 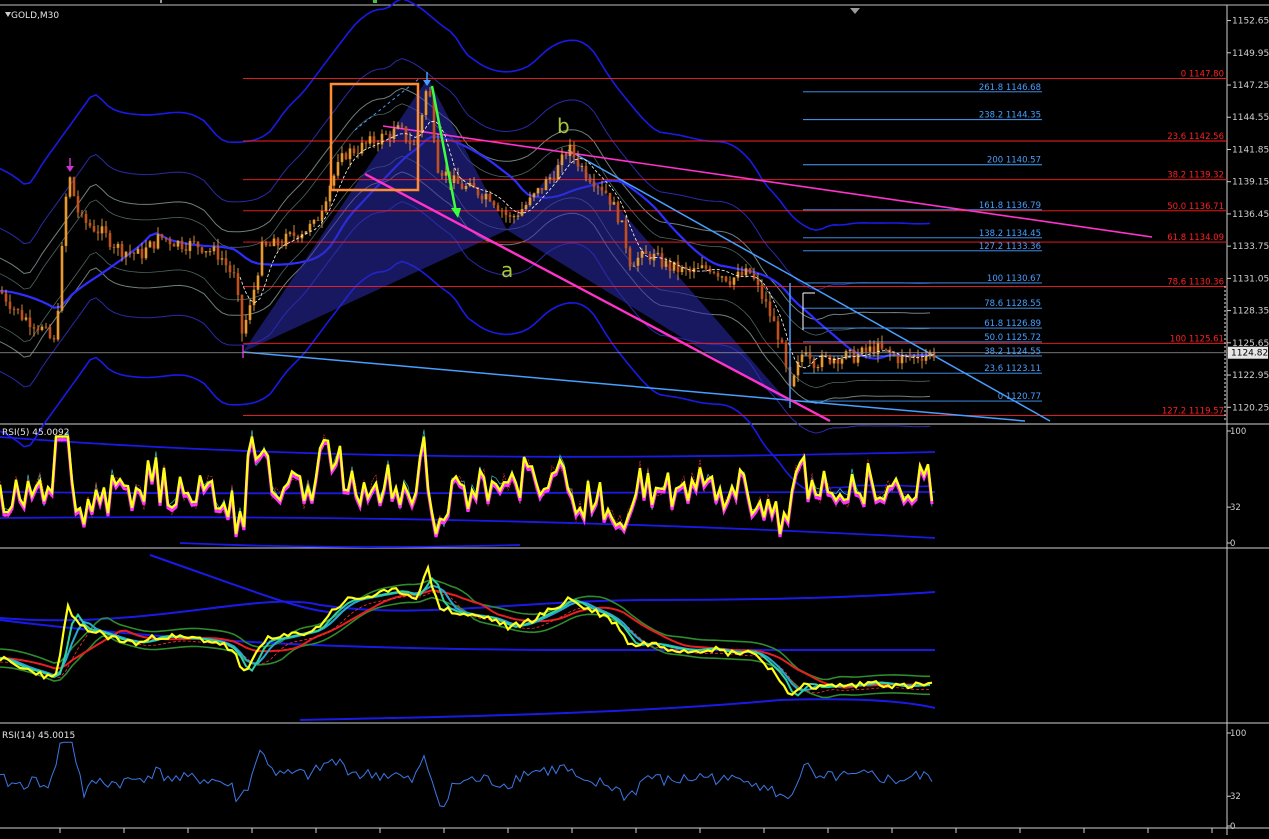 What do you see at coordinates (1250, 247) in the screenshot?
I see `price-tick-label: 1133.75` at bounding box center [1250, 247].